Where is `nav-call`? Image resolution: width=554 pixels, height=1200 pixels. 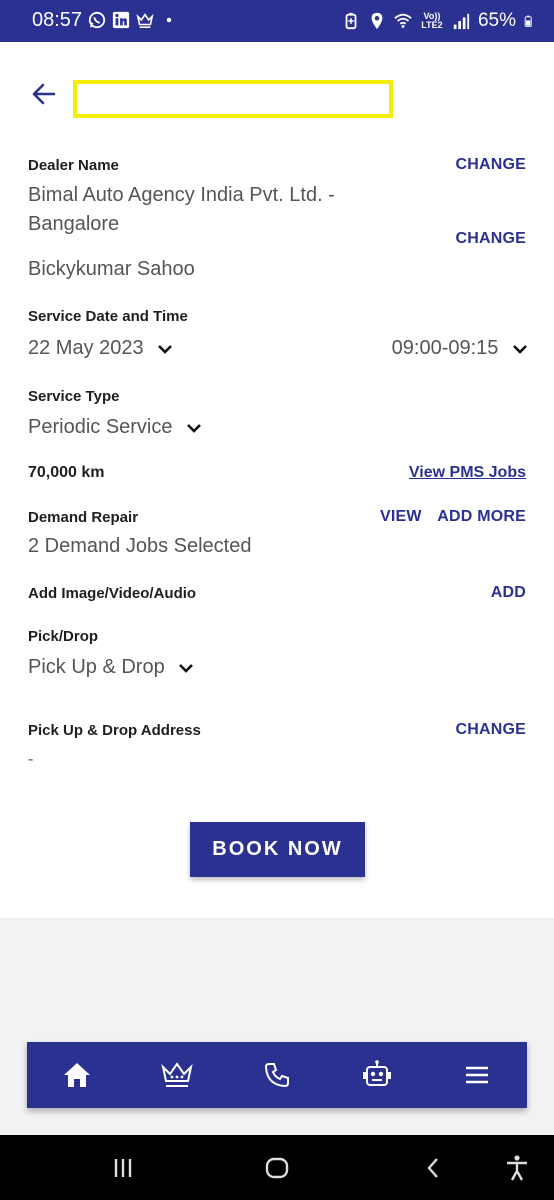
nav-call is located at coordinates (277, 1075).